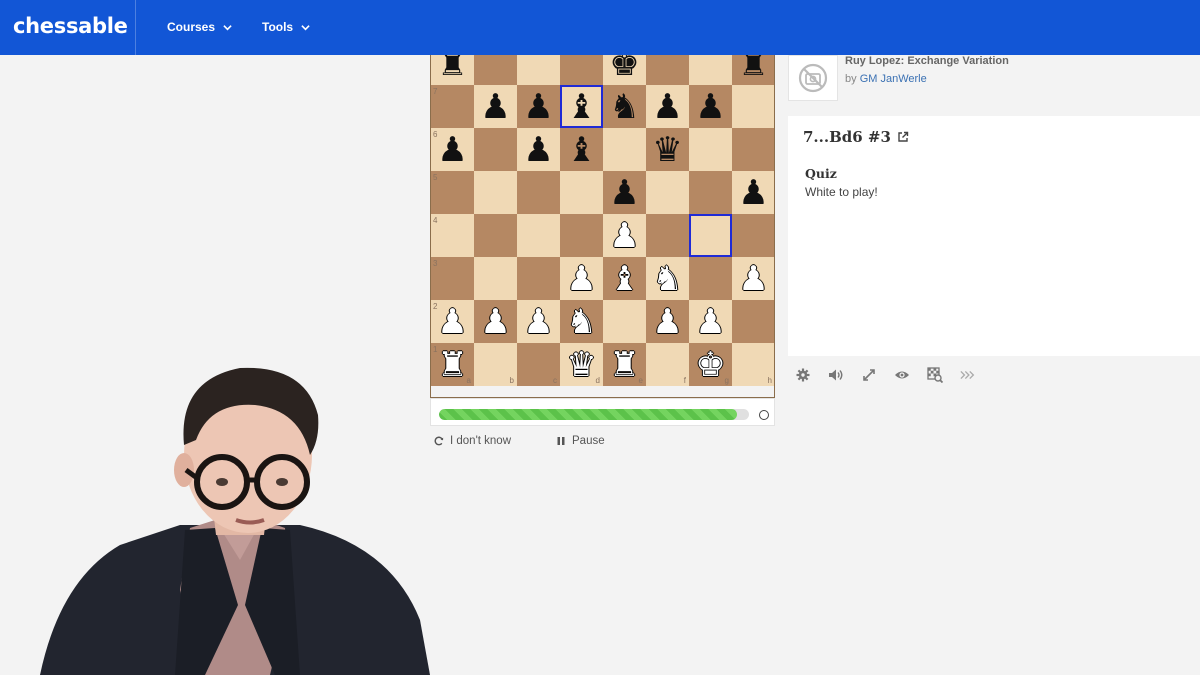 This screenshot has width=1200, height=675. What do you see at coordinates (581, 106) in the screenshot?
I see `square-d7: ♝` at bounding box center [581, 106].